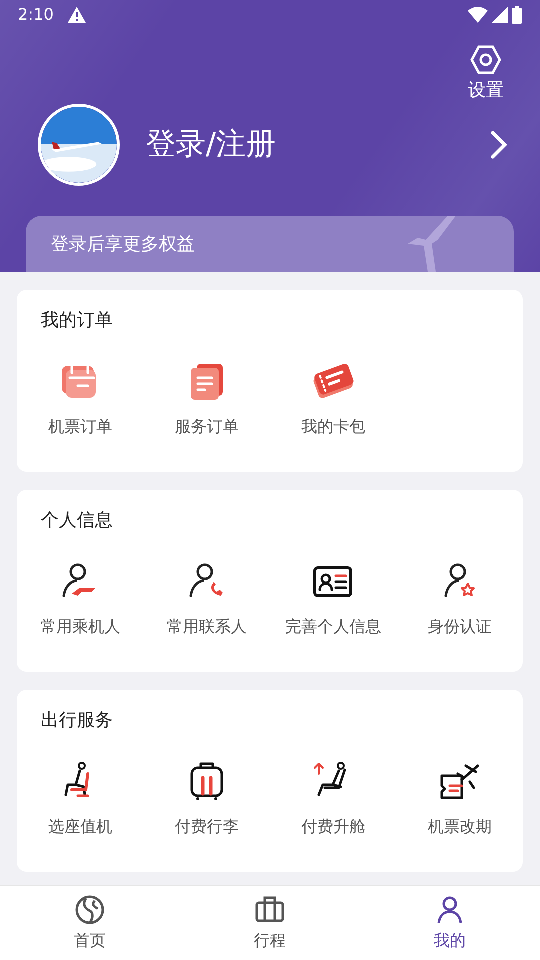  Describe the element at coordinates (333, 798) in the screenshot. I see `menu-item: 付费升舱` at that location.